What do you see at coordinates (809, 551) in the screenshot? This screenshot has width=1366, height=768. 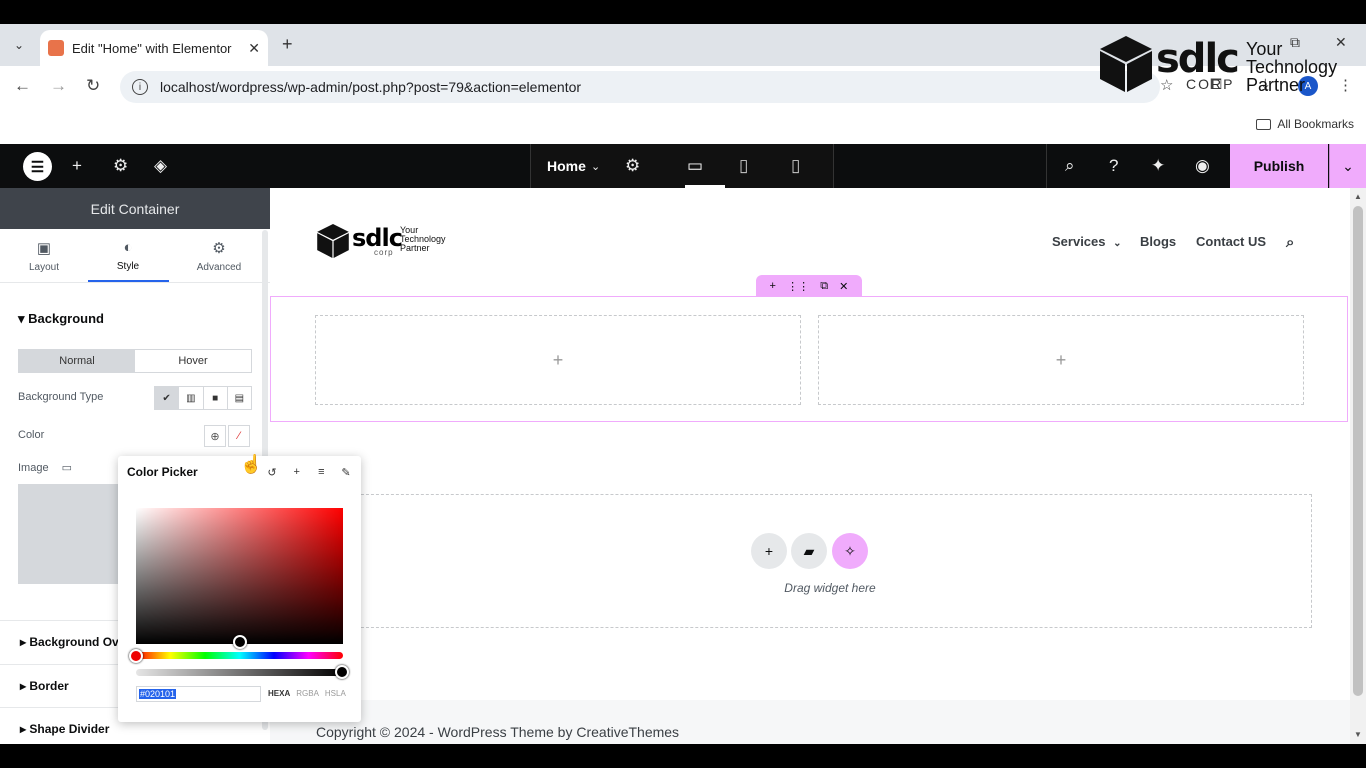 I see `template-library-folder-icon: ▰` at bounding box center [809, 551].